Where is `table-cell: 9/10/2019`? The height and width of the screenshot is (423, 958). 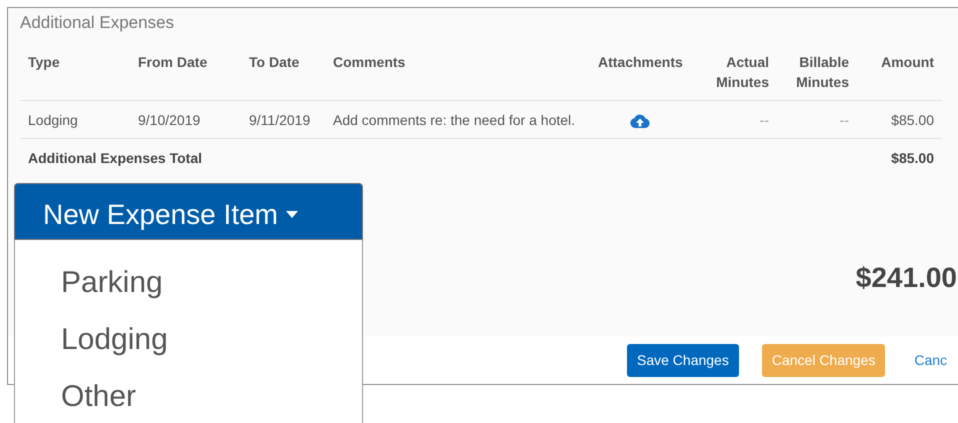
table-cell: 9/10/2019 is located at coordinates (169, 120).